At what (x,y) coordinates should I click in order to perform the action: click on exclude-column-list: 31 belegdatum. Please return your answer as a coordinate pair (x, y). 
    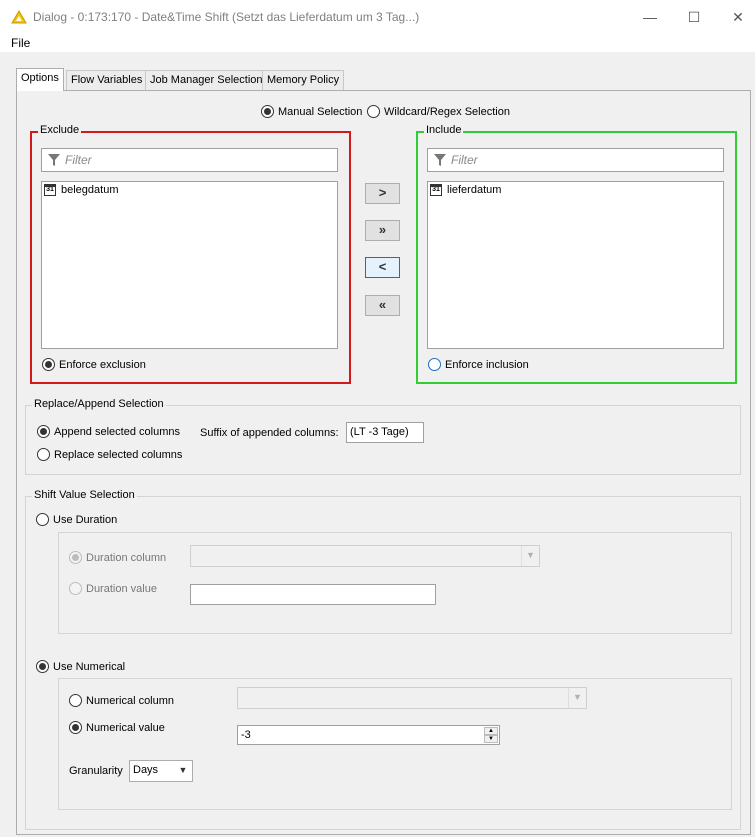
    Looking at the image, I should click on (189, 265).